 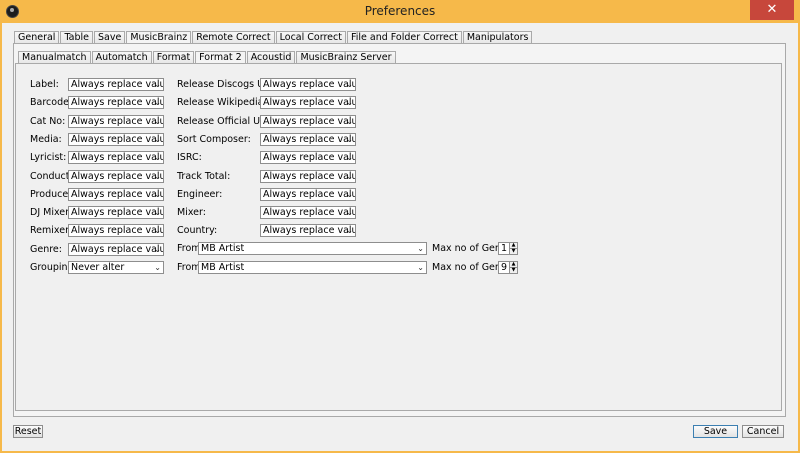 I want to click on cat-no-value: Always replace values, so click(x=117, y=121).